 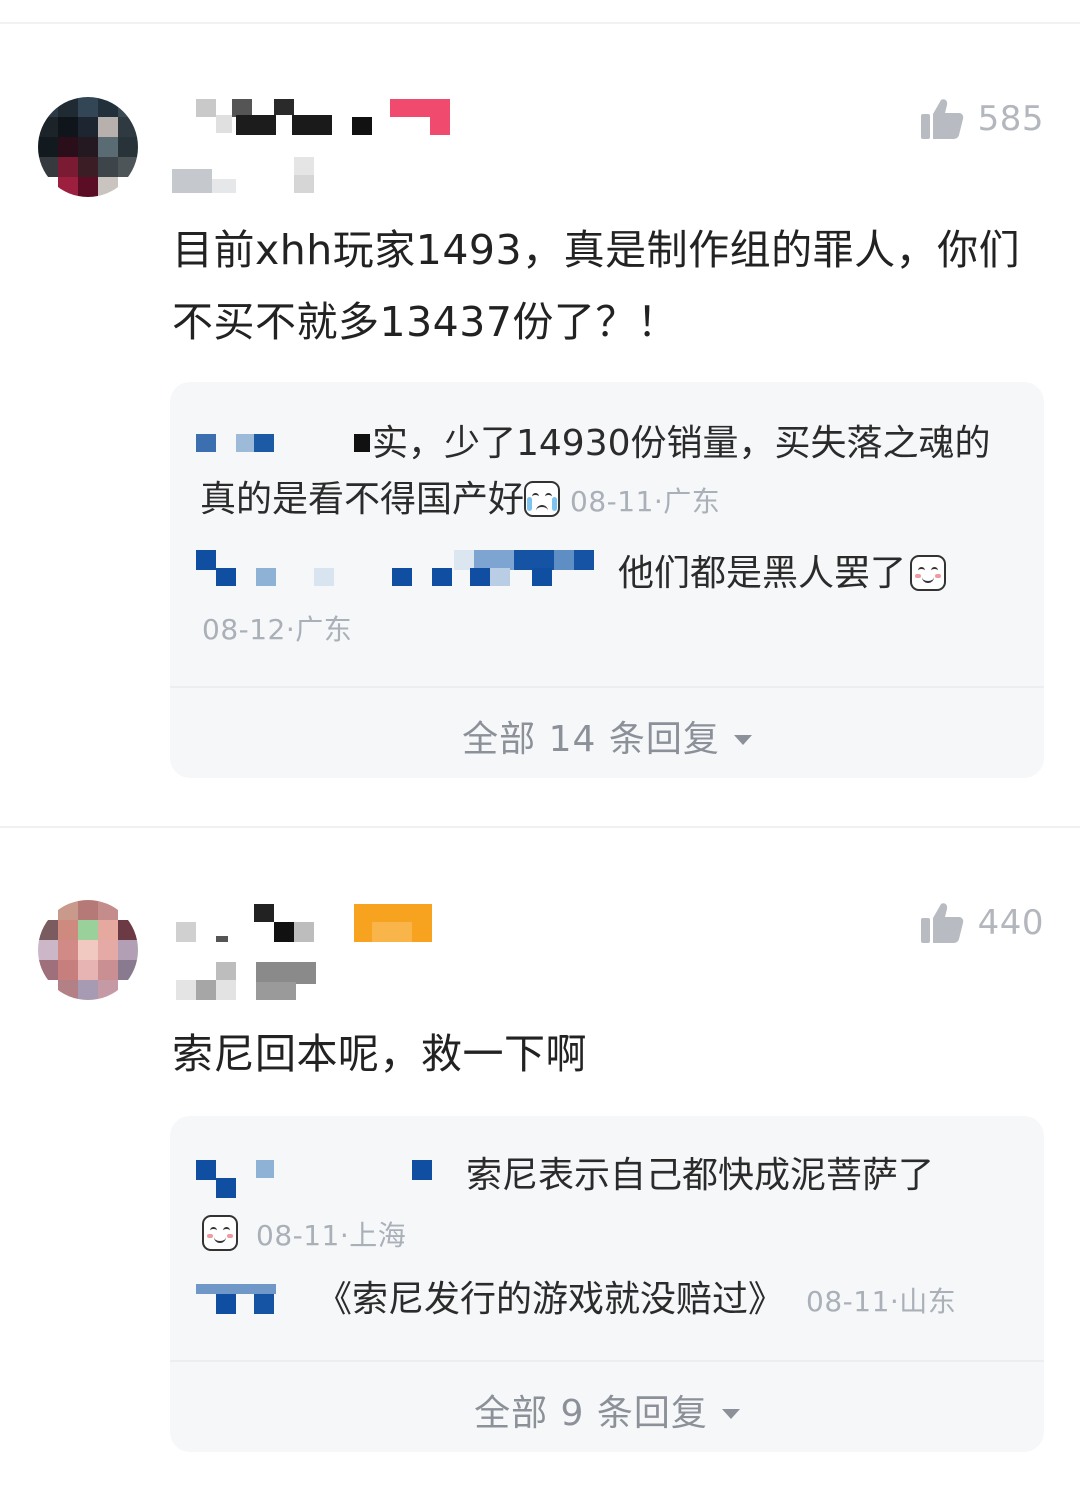 I want to click on like-count: 585, so click(x=1010, y=119).